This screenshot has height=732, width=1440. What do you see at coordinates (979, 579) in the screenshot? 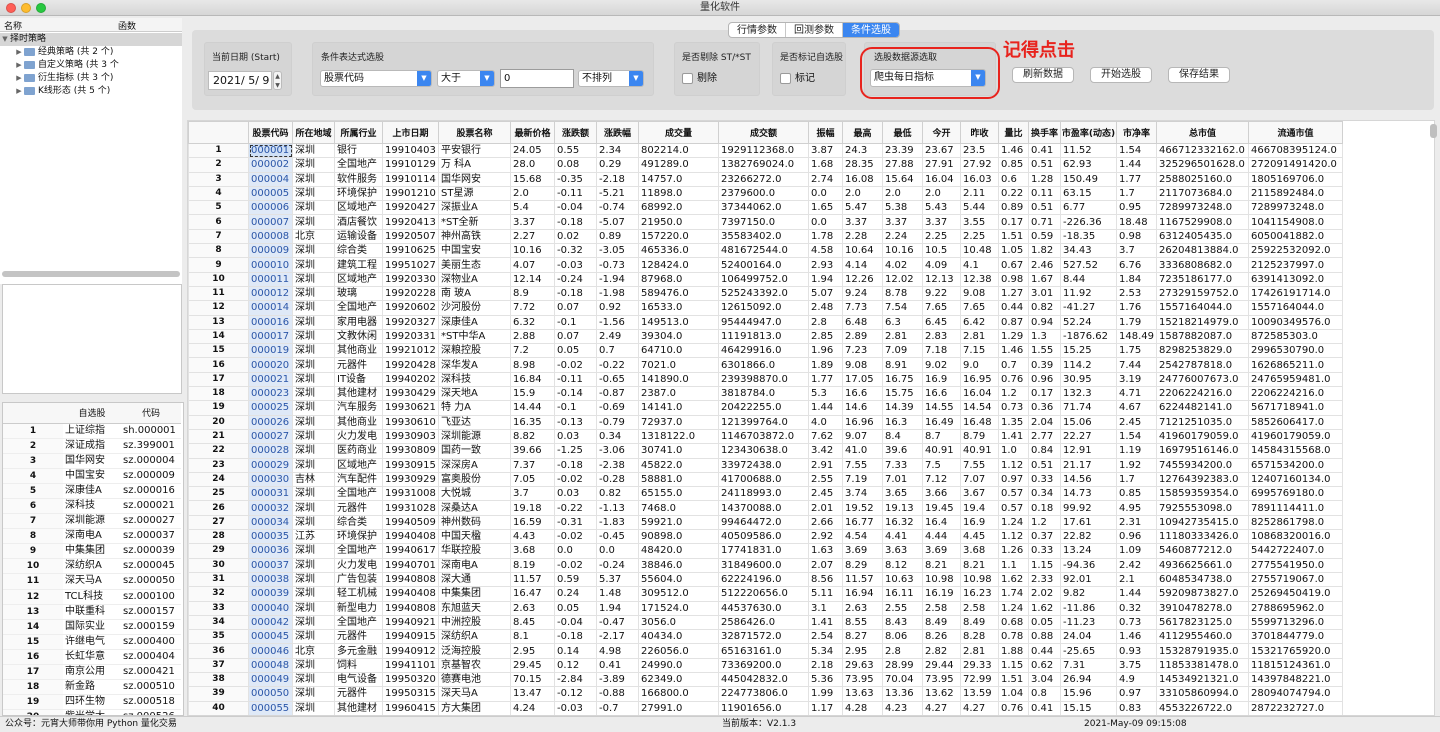
I see `table-cell: 10.98` at bounding box center [979, 579].